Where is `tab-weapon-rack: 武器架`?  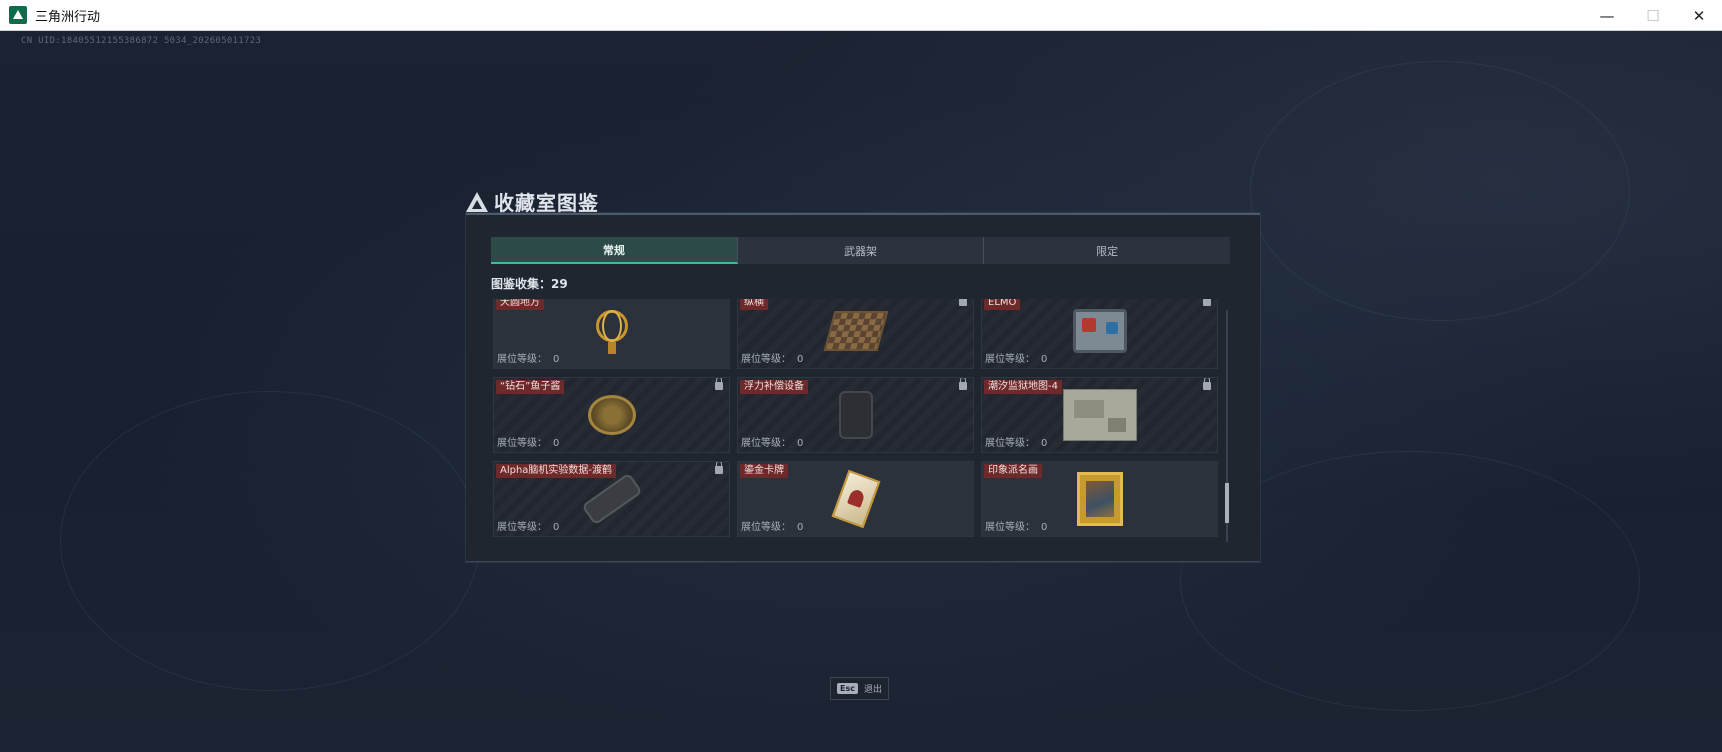 tab-weapon-rack: 武器架 is located at coordinates (861, 250).